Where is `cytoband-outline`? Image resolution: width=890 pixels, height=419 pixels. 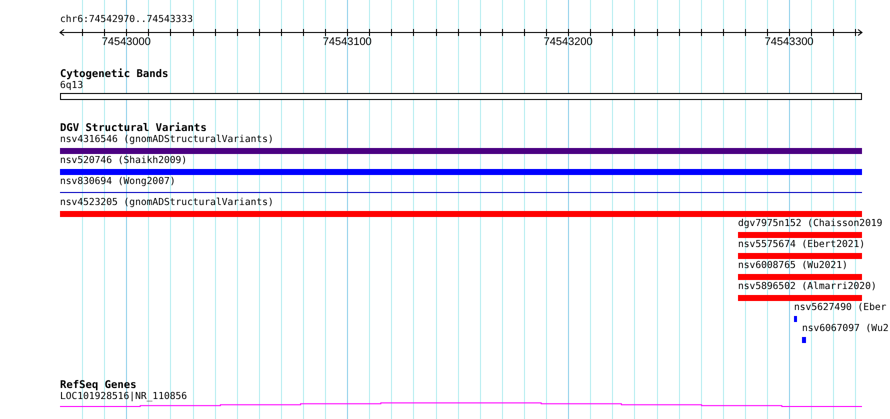 cytoband-outline is located at coordinates (461, 96).